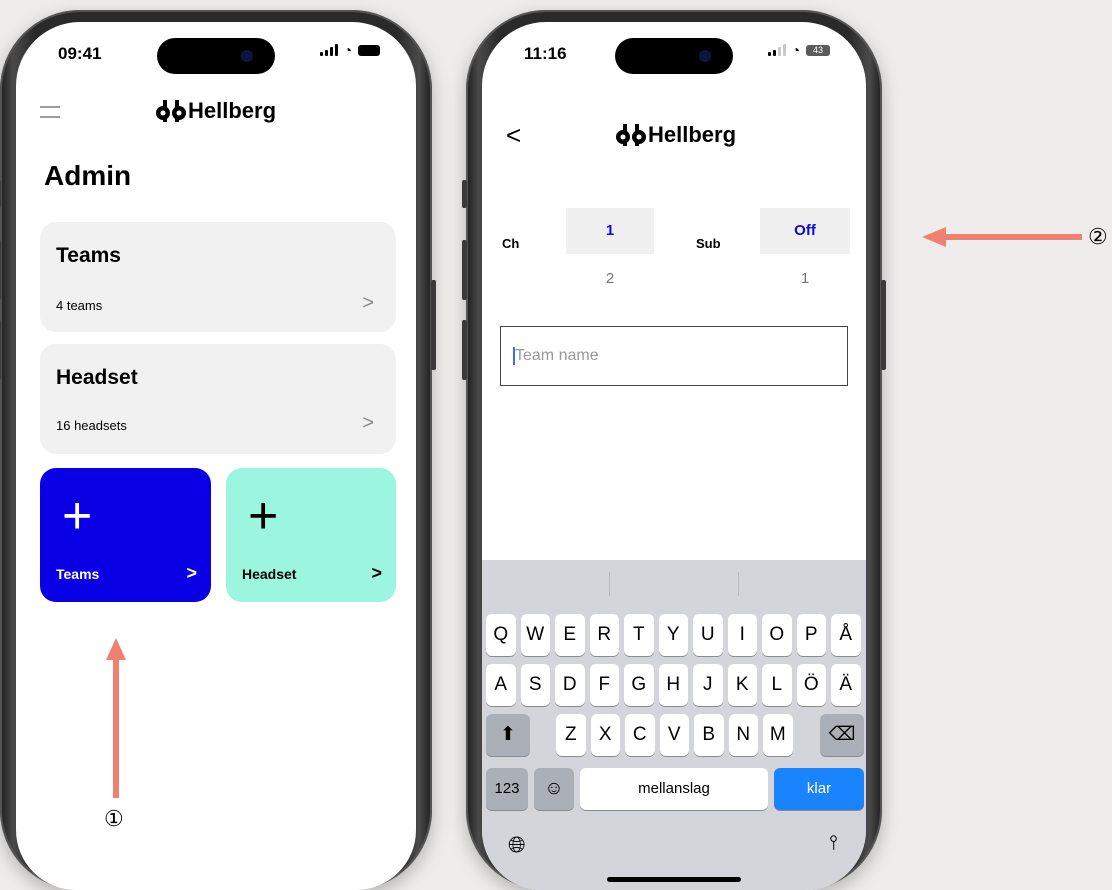  Describe the element at coordinates (708, 685) in the screenshot. I see `key-j: J` at that location.